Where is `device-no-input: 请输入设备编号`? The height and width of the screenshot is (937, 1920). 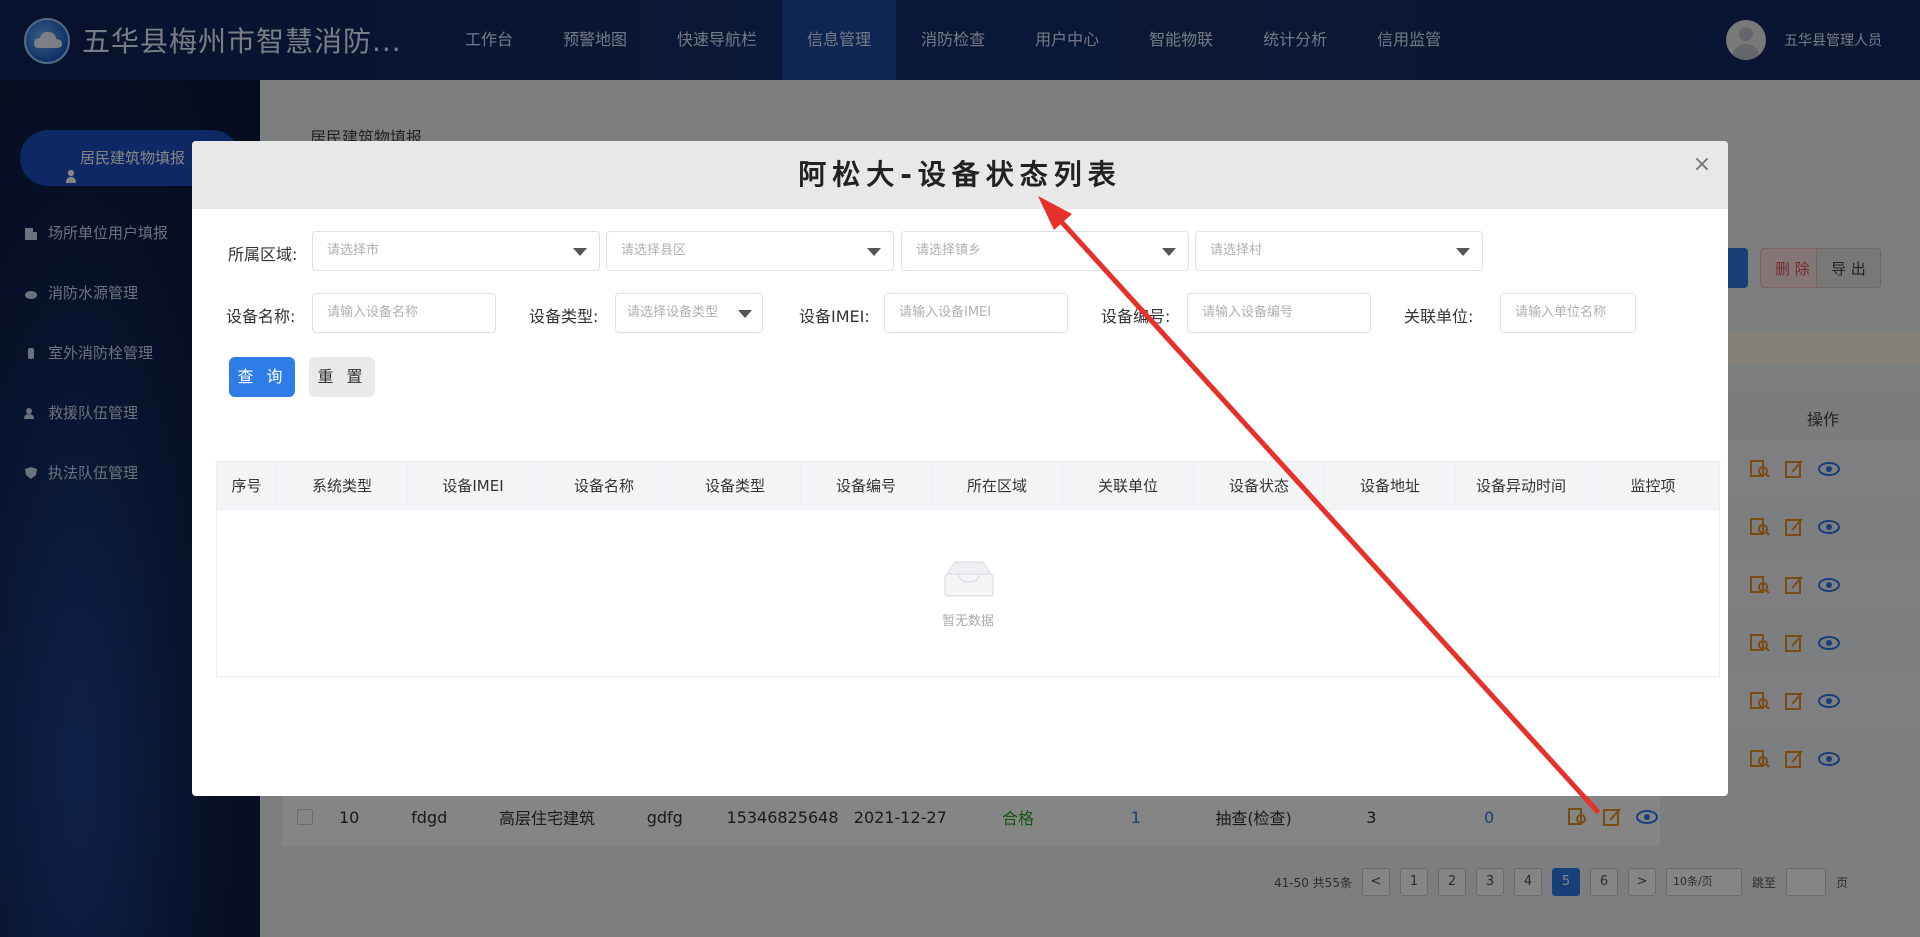
device-no-input: 请输入设备编号 is located at coordinates (1279, 313).